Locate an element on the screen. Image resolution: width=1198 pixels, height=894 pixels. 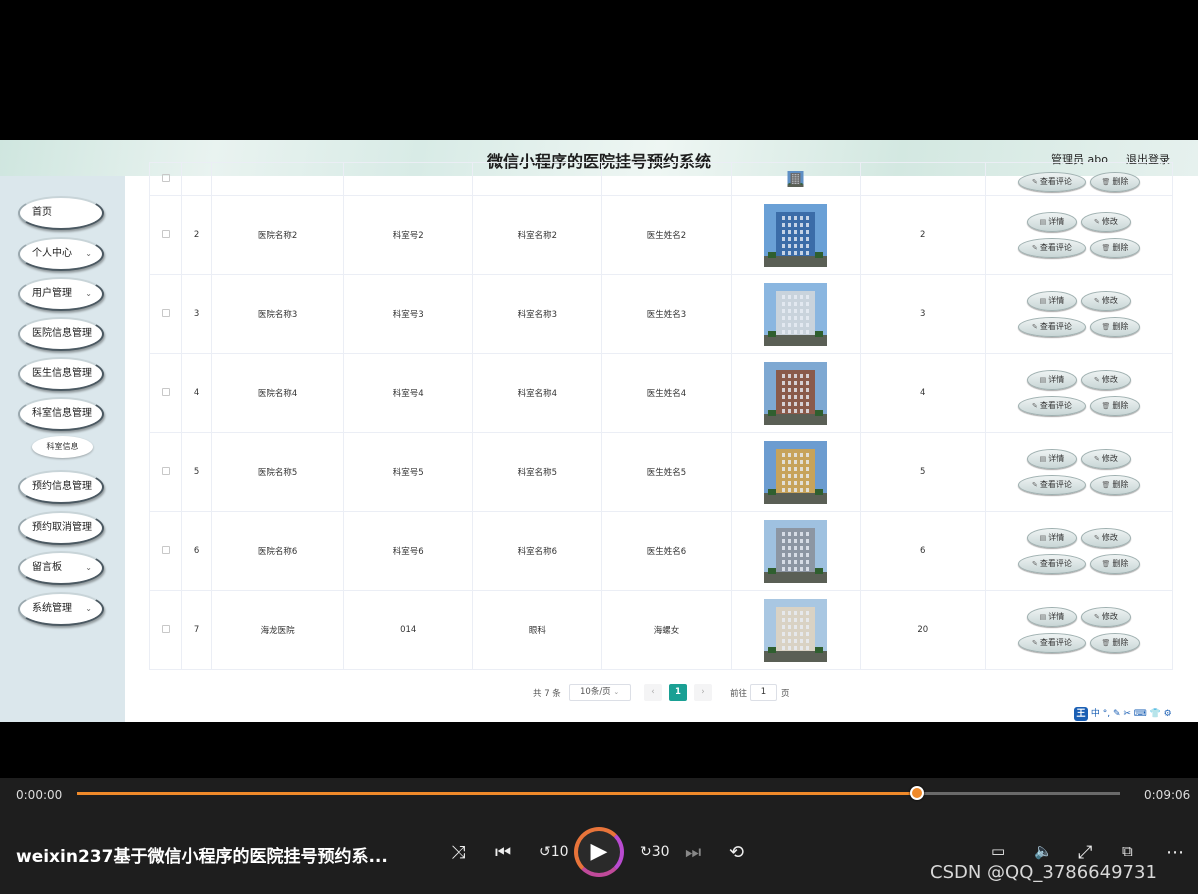
row-checkbox-cell is located at coordinates (165, 551).